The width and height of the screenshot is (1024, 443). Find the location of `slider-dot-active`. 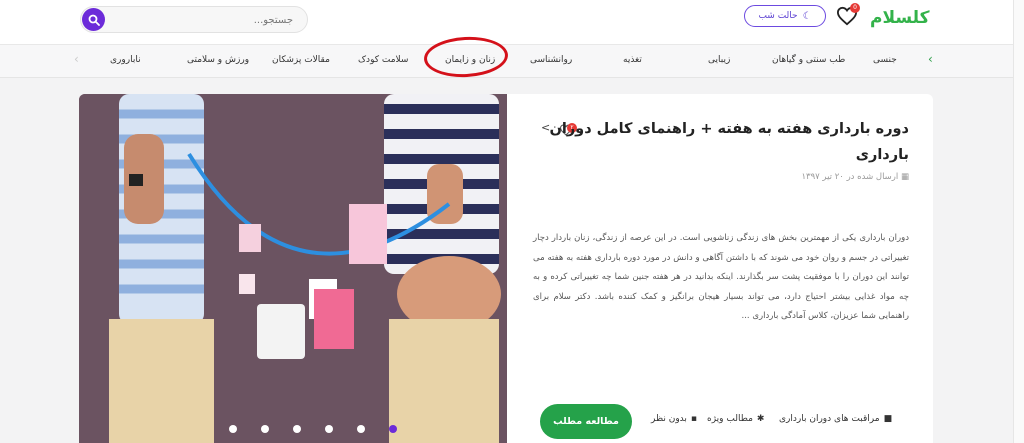

slider-dot-active is located at coordinates (393, 429).